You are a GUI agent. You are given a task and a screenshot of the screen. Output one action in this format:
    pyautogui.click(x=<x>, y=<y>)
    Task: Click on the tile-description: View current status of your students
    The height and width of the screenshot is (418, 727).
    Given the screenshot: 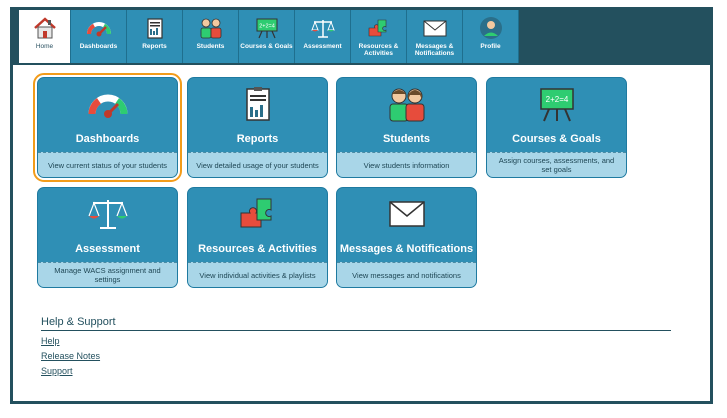 What is the action you would take?
    pyautogui.click(x=107, y=164)
    